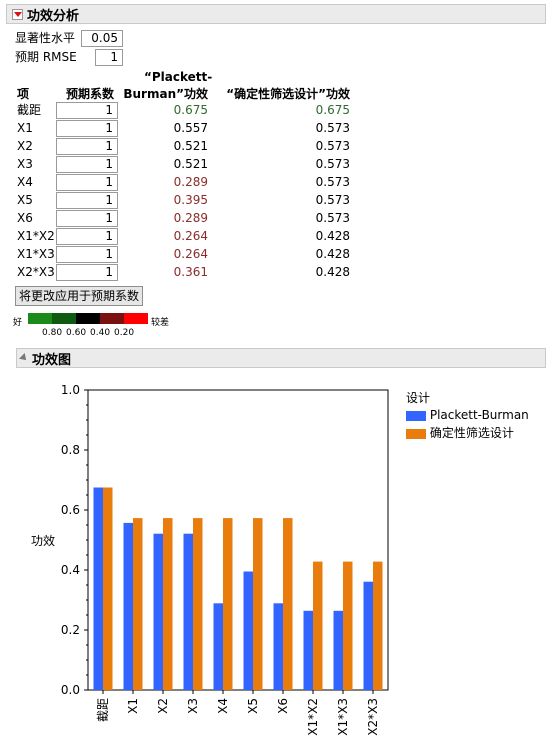 The width and height of the screenshot is (556, 737). I want to click on color-scale-tick: 0.80, so click(52, 333).